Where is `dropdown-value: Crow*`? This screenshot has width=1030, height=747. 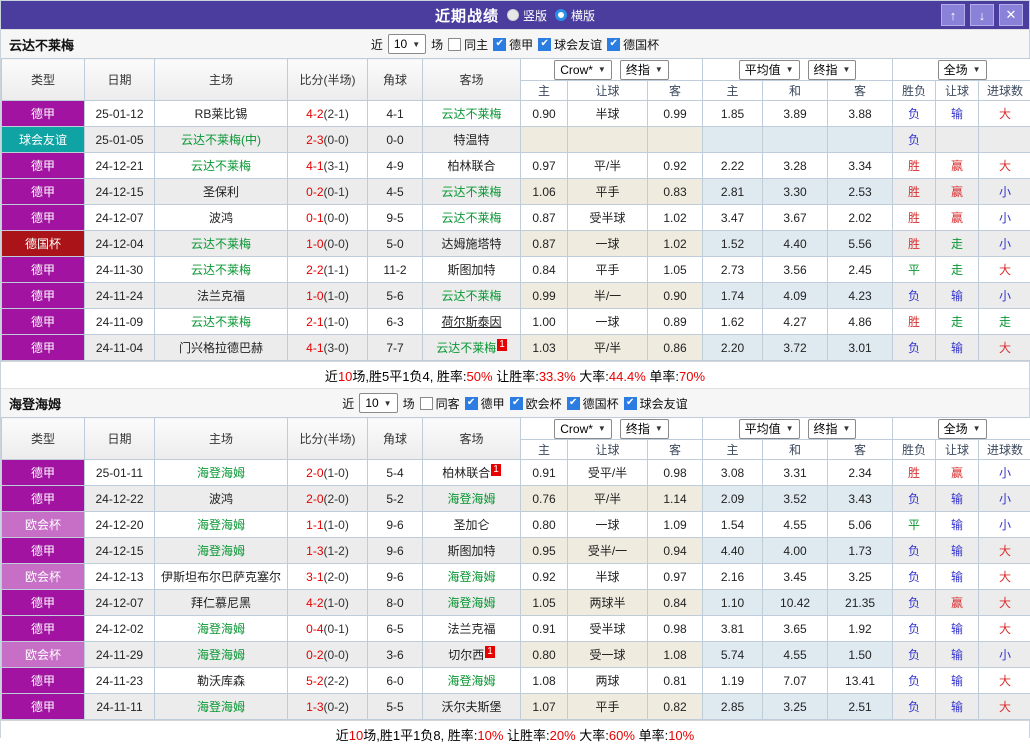 dropdown-value: Crow* is located at coordinates (576, 429).